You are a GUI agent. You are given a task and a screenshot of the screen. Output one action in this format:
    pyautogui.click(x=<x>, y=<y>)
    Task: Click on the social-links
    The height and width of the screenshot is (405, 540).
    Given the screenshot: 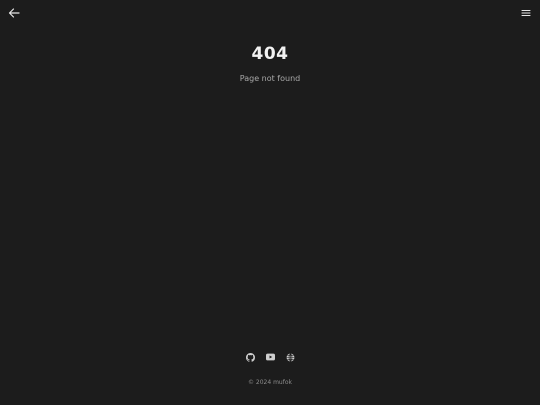 What is the action you would take?
    pyautogui.click(x=270, y=357)
    